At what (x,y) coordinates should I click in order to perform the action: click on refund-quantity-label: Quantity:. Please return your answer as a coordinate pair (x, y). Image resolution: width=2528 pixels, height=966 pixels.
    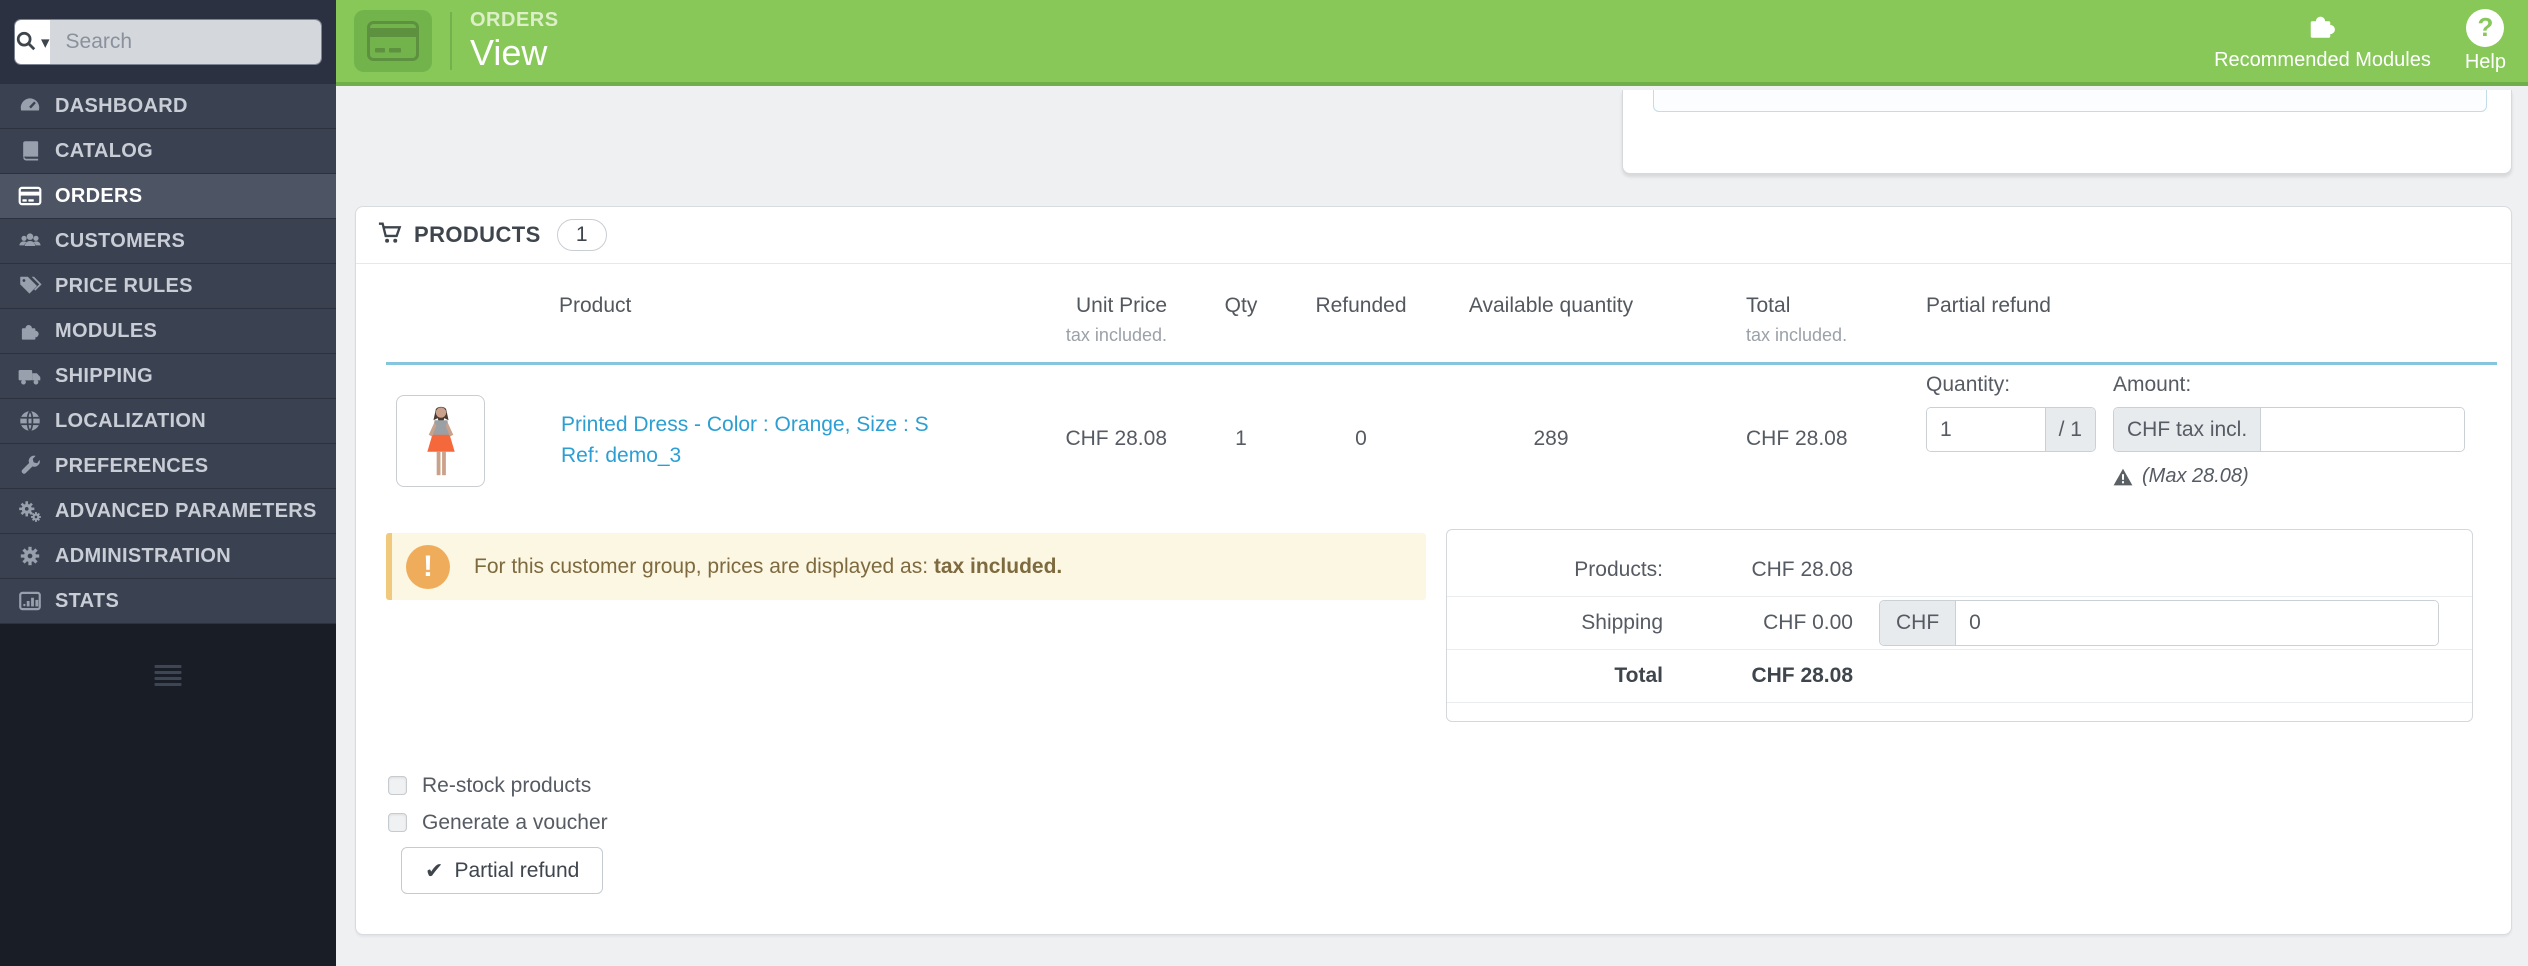
    Looking at the image, I should click on (1968, 384).